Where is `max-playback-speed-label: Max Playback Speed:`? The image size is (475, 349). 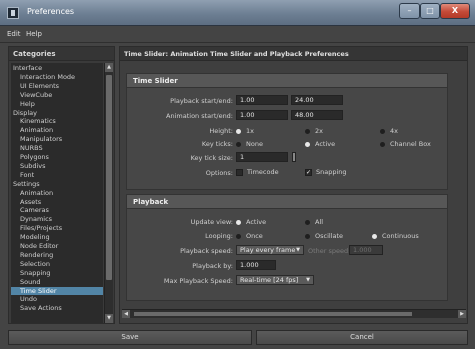 max-playback-speed-label: Max Playback Speed: is located at coordinates (198, 281).